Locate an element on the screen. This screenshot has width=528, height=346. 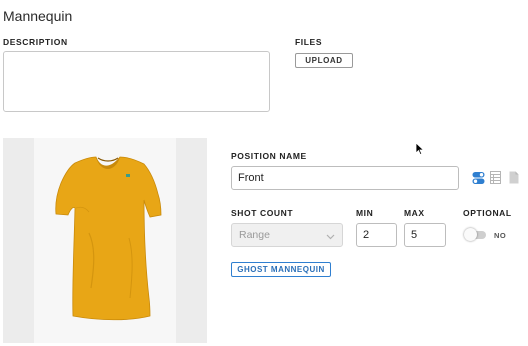
description-label: DESCRIPTION is located at coordinates (35, 42).